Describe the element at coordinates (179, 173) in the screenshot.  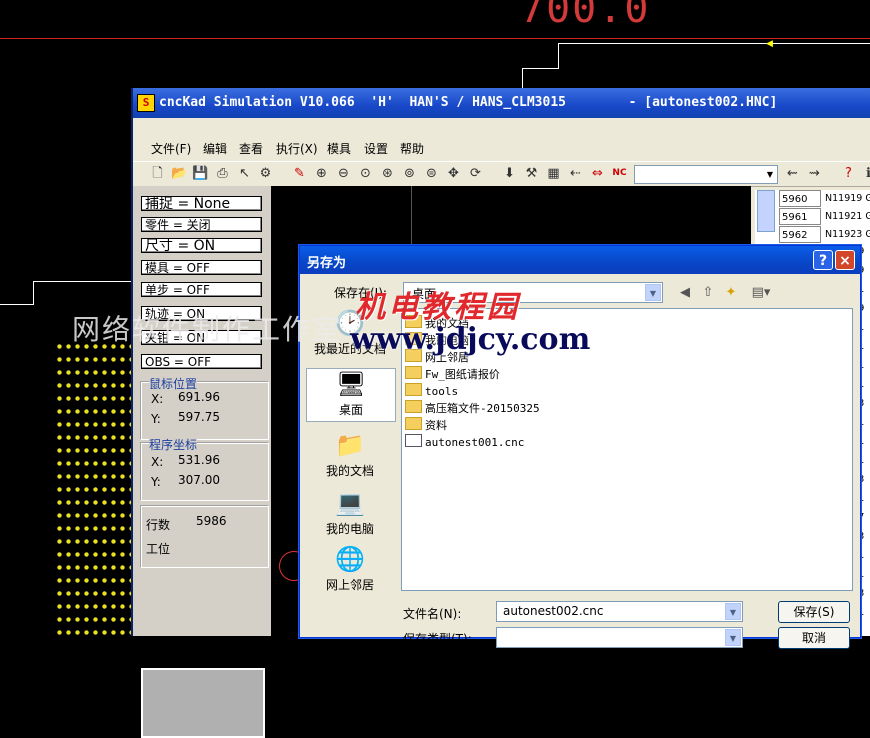
I see `open-icon: 📂` at that location.